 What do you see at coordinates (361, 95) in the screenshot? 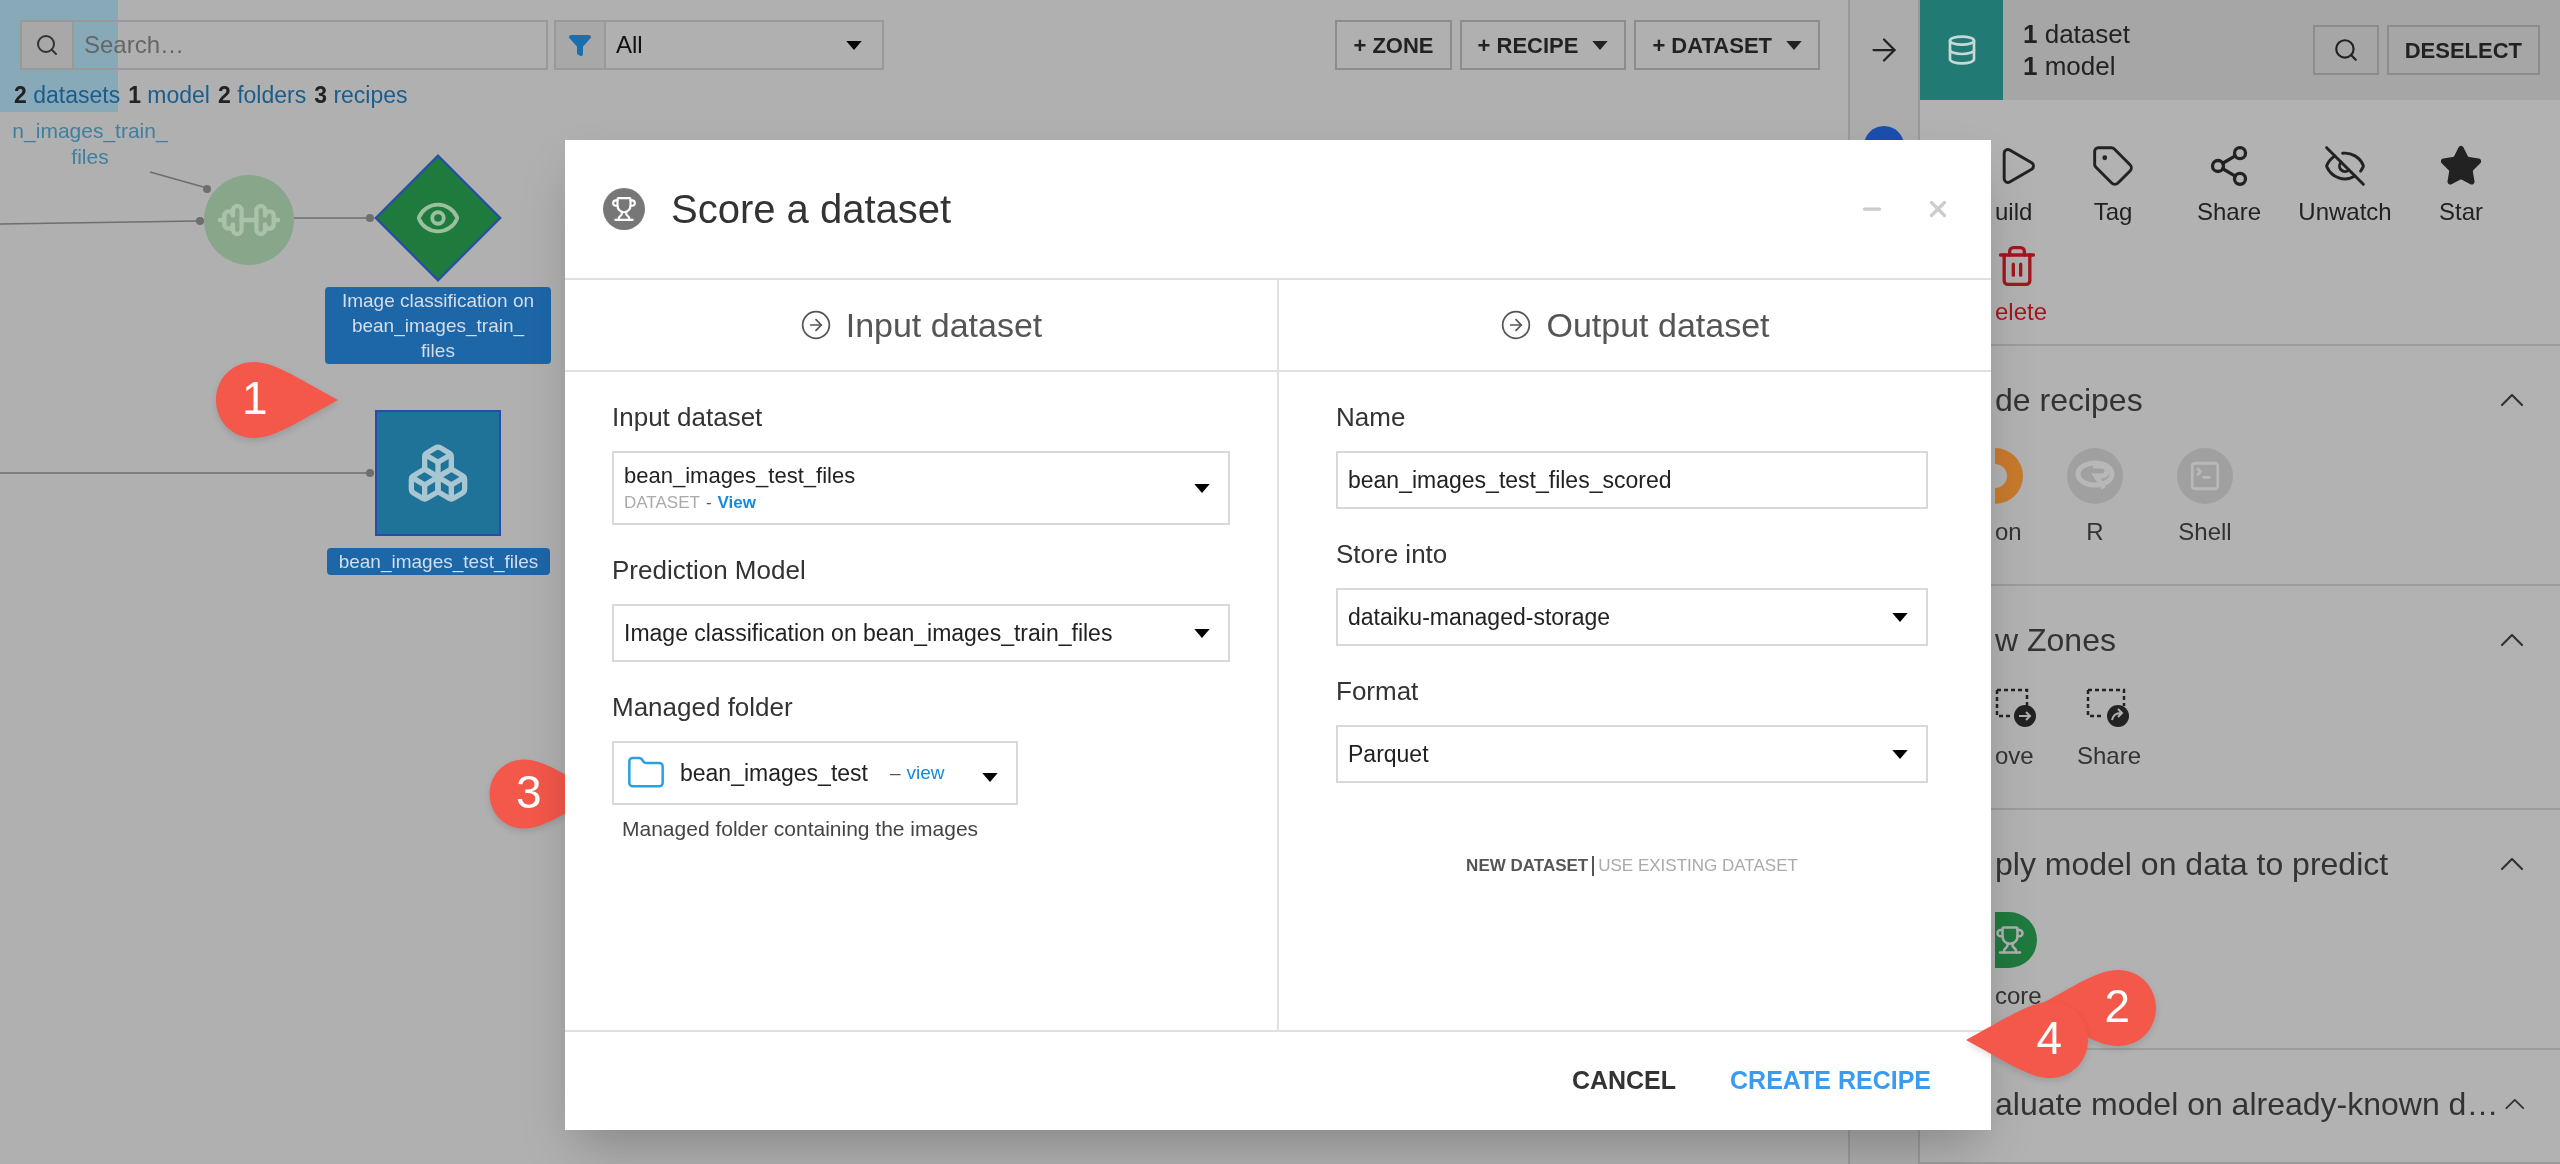
I see `count-link: 3 recipes` at bounding box center [361, 95].